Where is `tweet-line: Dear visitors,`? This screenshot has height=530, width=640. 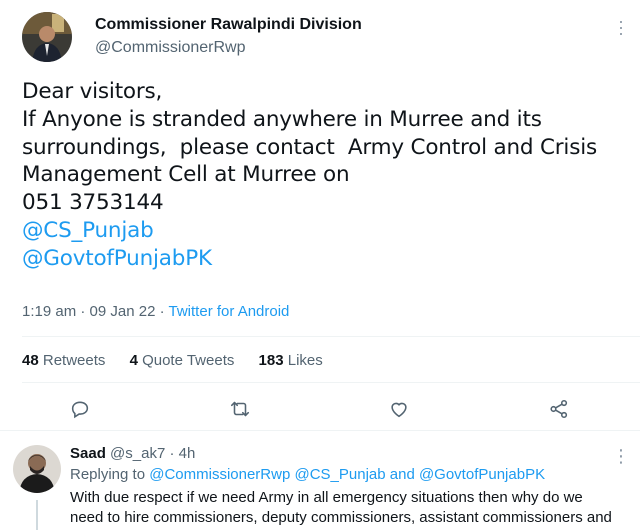 tweet-line: Dear visitors, is located at coordinates (92, 91).